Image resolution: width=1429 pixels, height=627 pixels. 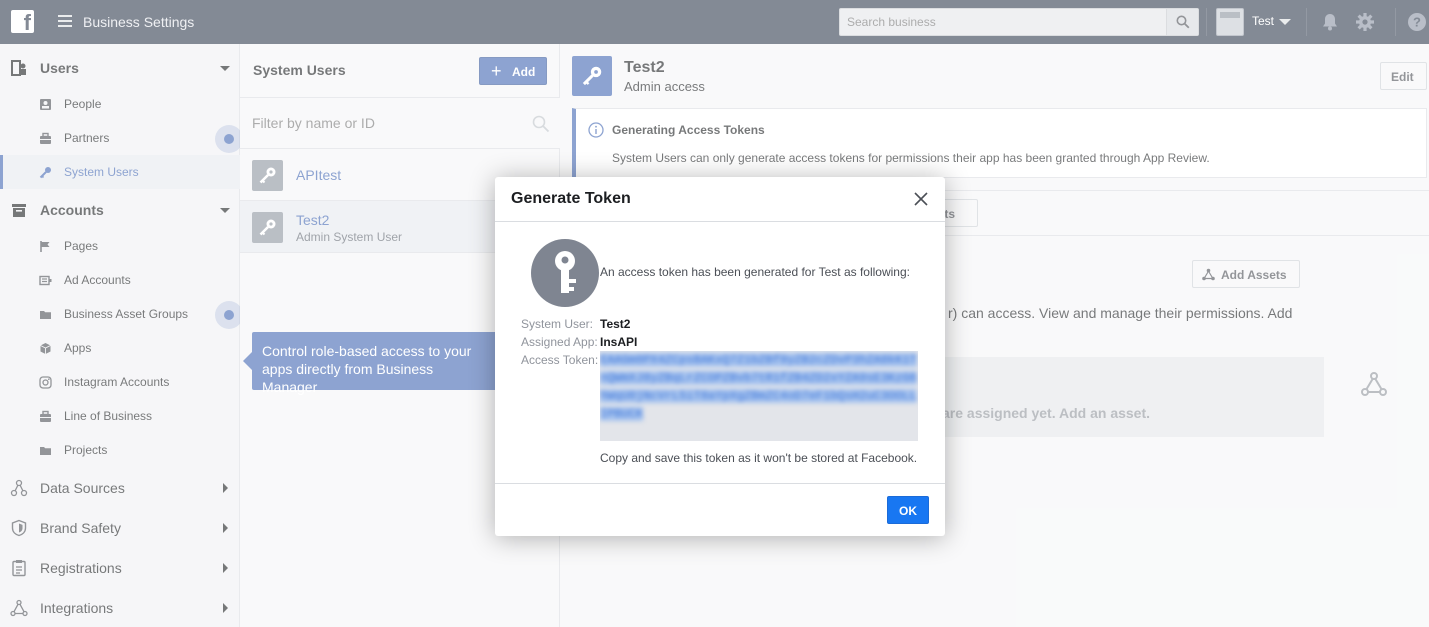 What do you see at coordinates (615, 324) in the screenshot?
I see `system-user-value: Test2` at bounding box center [615, 324].